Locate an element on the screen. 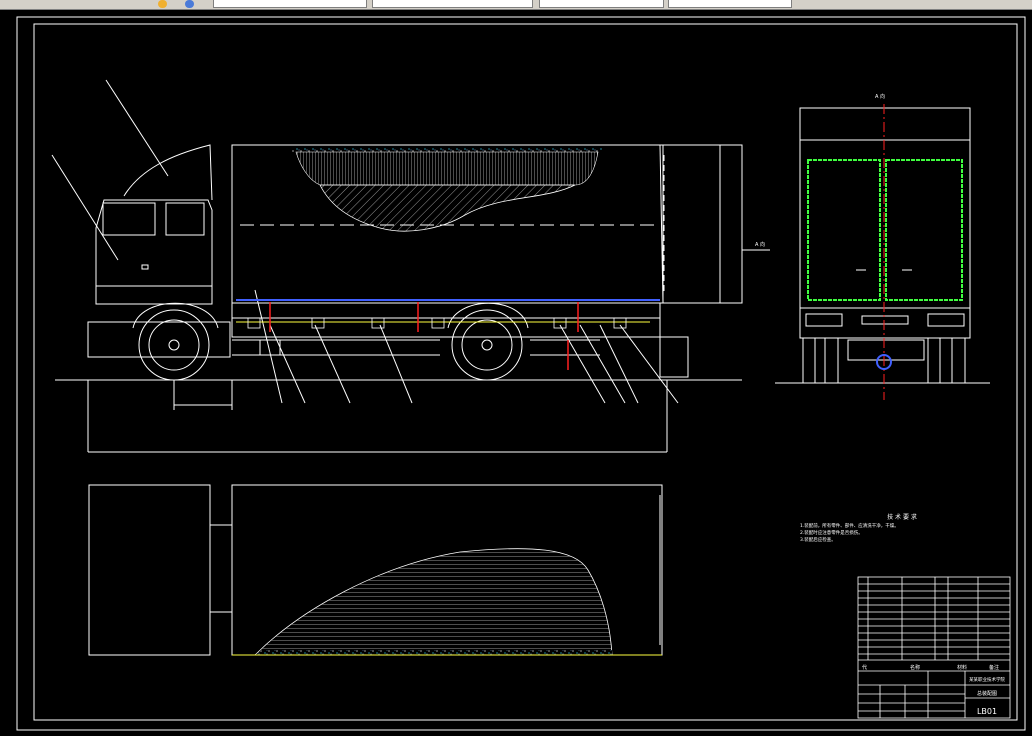  svg-text: LB01 is located at coordinates (987, 711).